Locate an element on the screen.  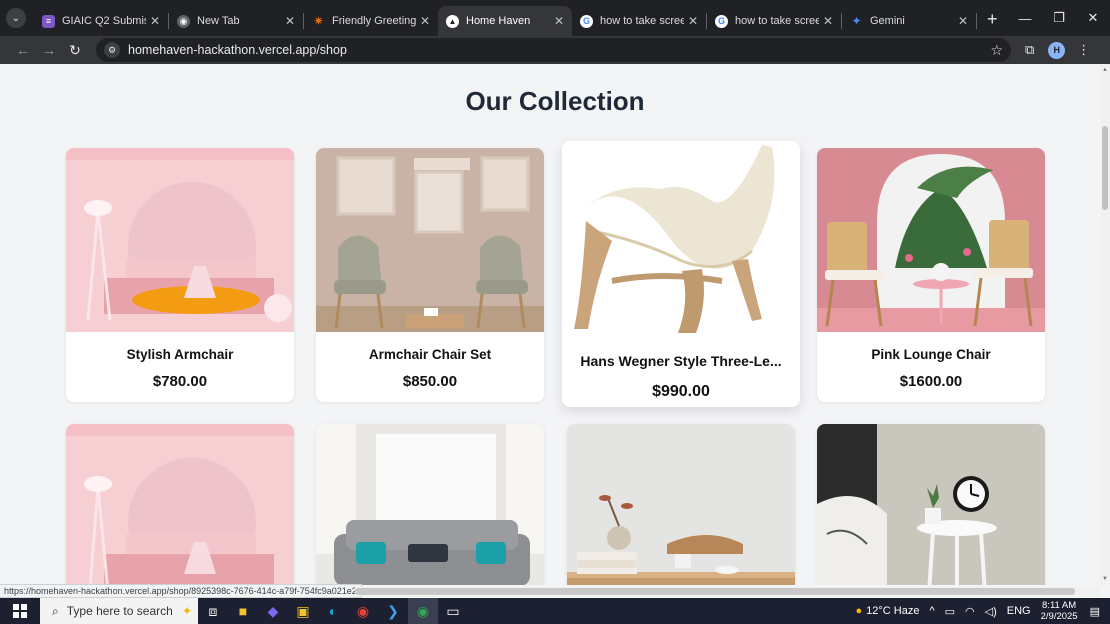
copilot-icon: ◆ is located at coordinates (273, 611).